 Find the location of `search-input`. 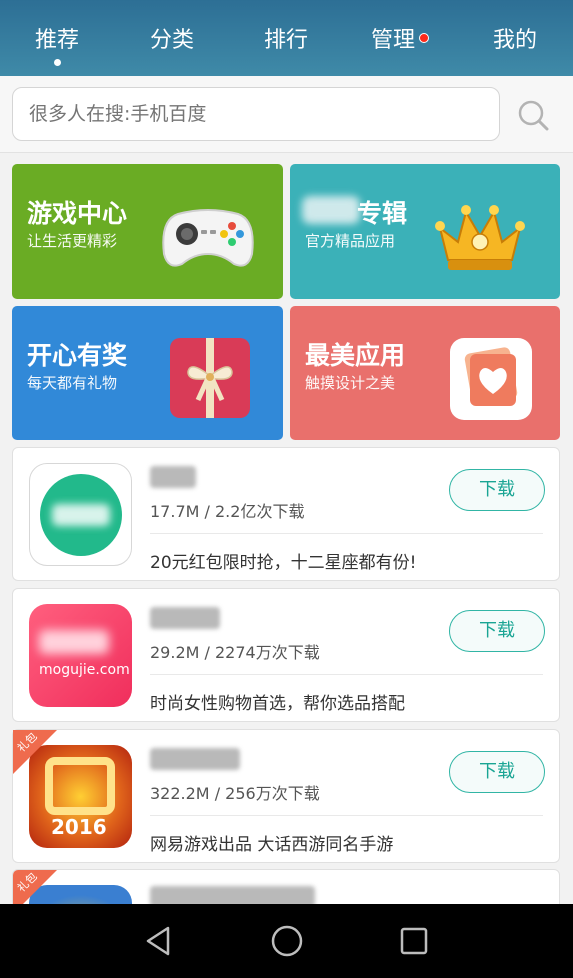

search-input is located at coordinates (256, 114).